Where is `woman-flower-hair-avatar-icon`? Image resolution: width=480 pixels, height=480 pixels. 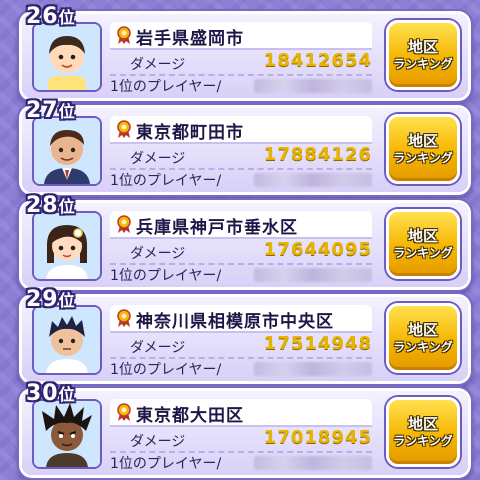 woman-flower-hair-avatar-icon is located at coordinates (67, 246).